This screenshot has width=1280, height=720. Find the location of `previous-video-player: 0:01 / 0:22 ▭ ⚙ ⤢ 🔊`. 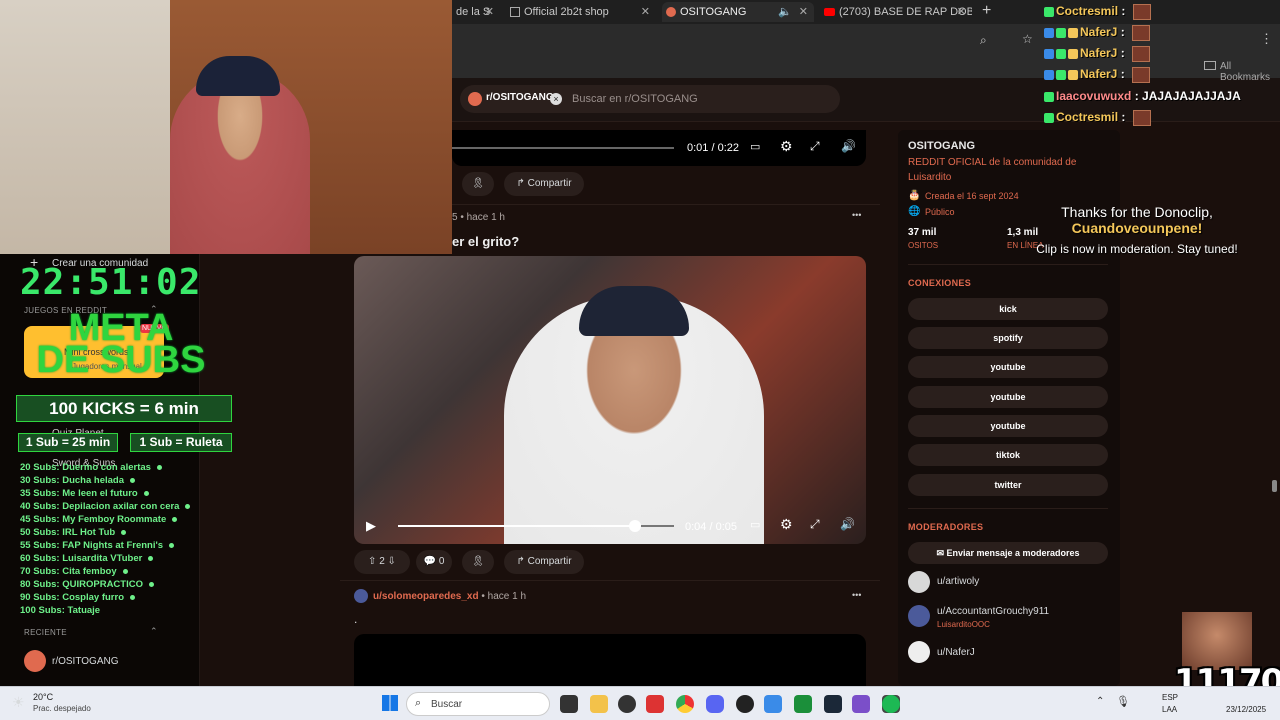

previous-video-player: 0:01 / 0:22 ▭ ⚙ ⤢ 🔊 is located at coordinates (659, 148).